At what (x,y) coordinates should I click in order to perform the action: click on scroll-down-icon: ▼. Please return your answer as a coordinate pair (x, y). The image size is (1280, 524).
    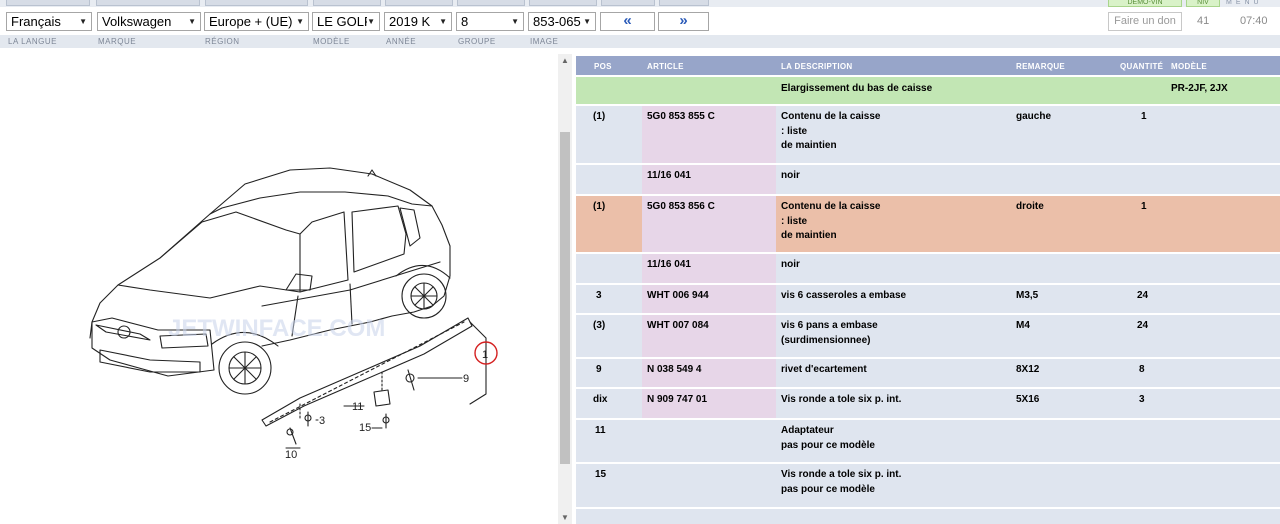
    Looking at the image, I should click on (565, 517).